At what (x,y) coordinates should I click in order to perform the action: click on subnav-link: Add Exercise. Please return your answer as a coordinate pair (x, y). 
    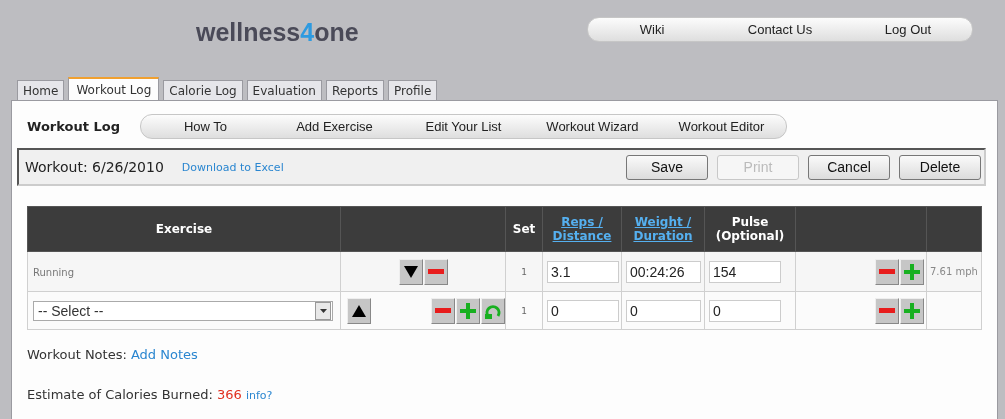
    Looking at the image, I should click on (334, 126).